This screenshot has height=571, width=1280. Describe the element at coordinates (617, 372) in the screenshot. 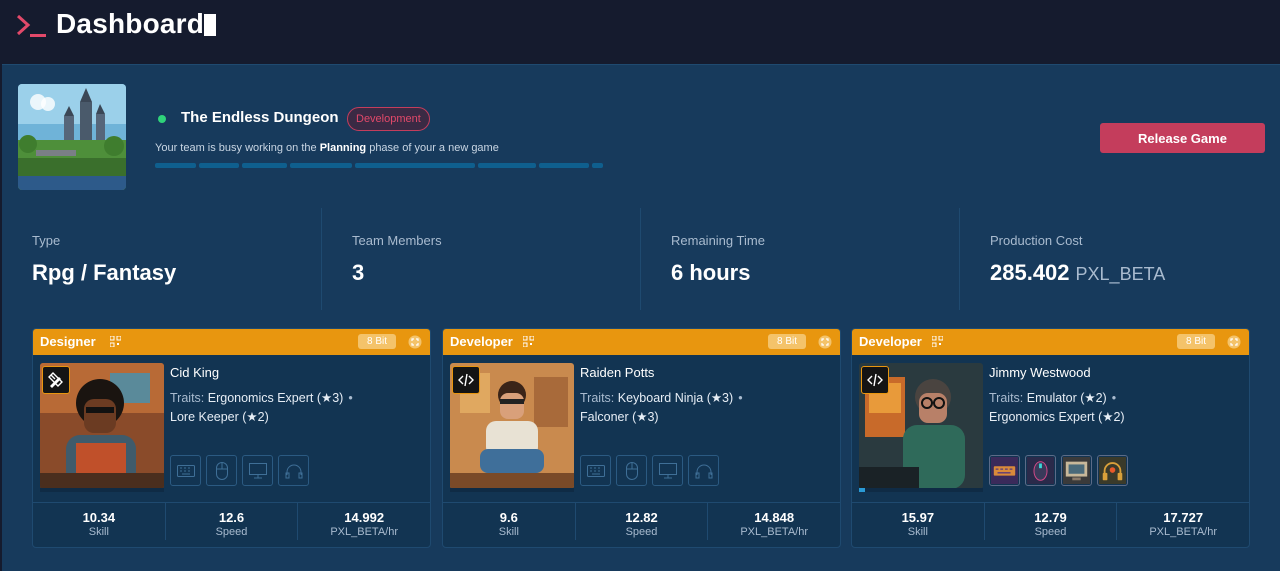

I see `member-name: Raiden Potts` at that location.